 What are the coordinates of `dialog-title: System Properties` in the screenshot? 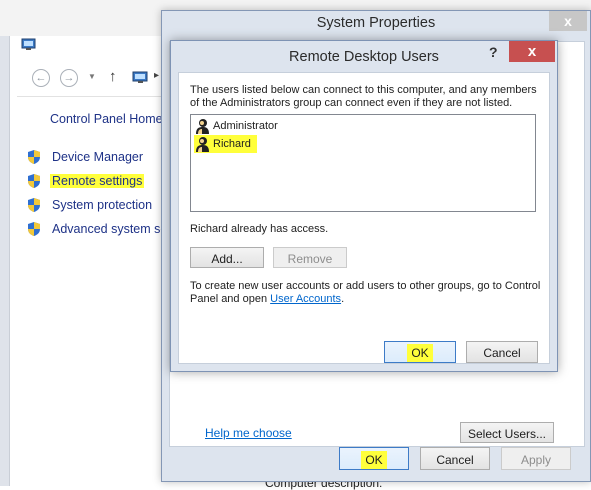 It's located at (376, 23).